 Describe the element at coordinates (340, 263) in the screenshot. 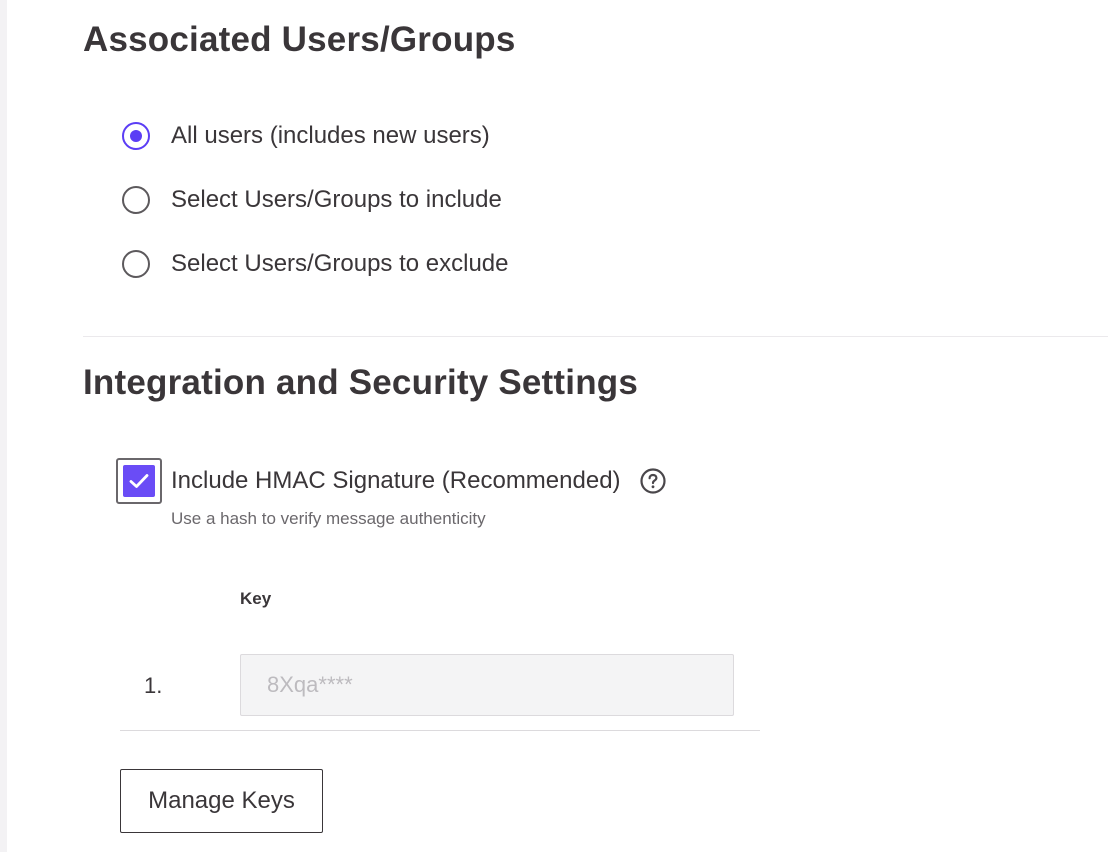

I see `radio-exclude-users-label: Select Users/Groups to exclude` at that location.